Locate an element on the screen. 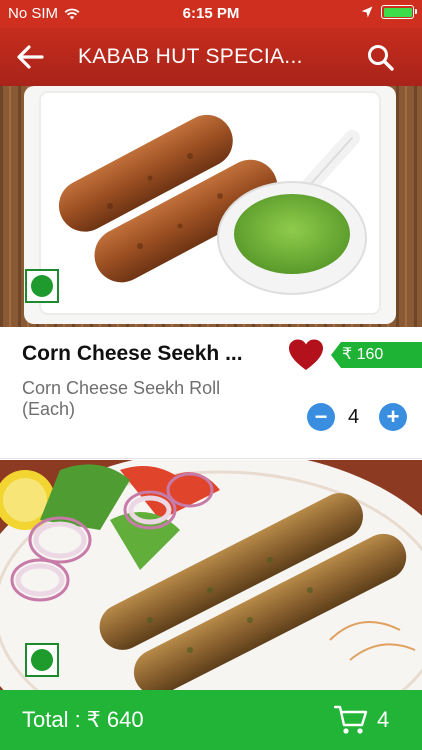  cart-button is located at coordinates (350, 720).